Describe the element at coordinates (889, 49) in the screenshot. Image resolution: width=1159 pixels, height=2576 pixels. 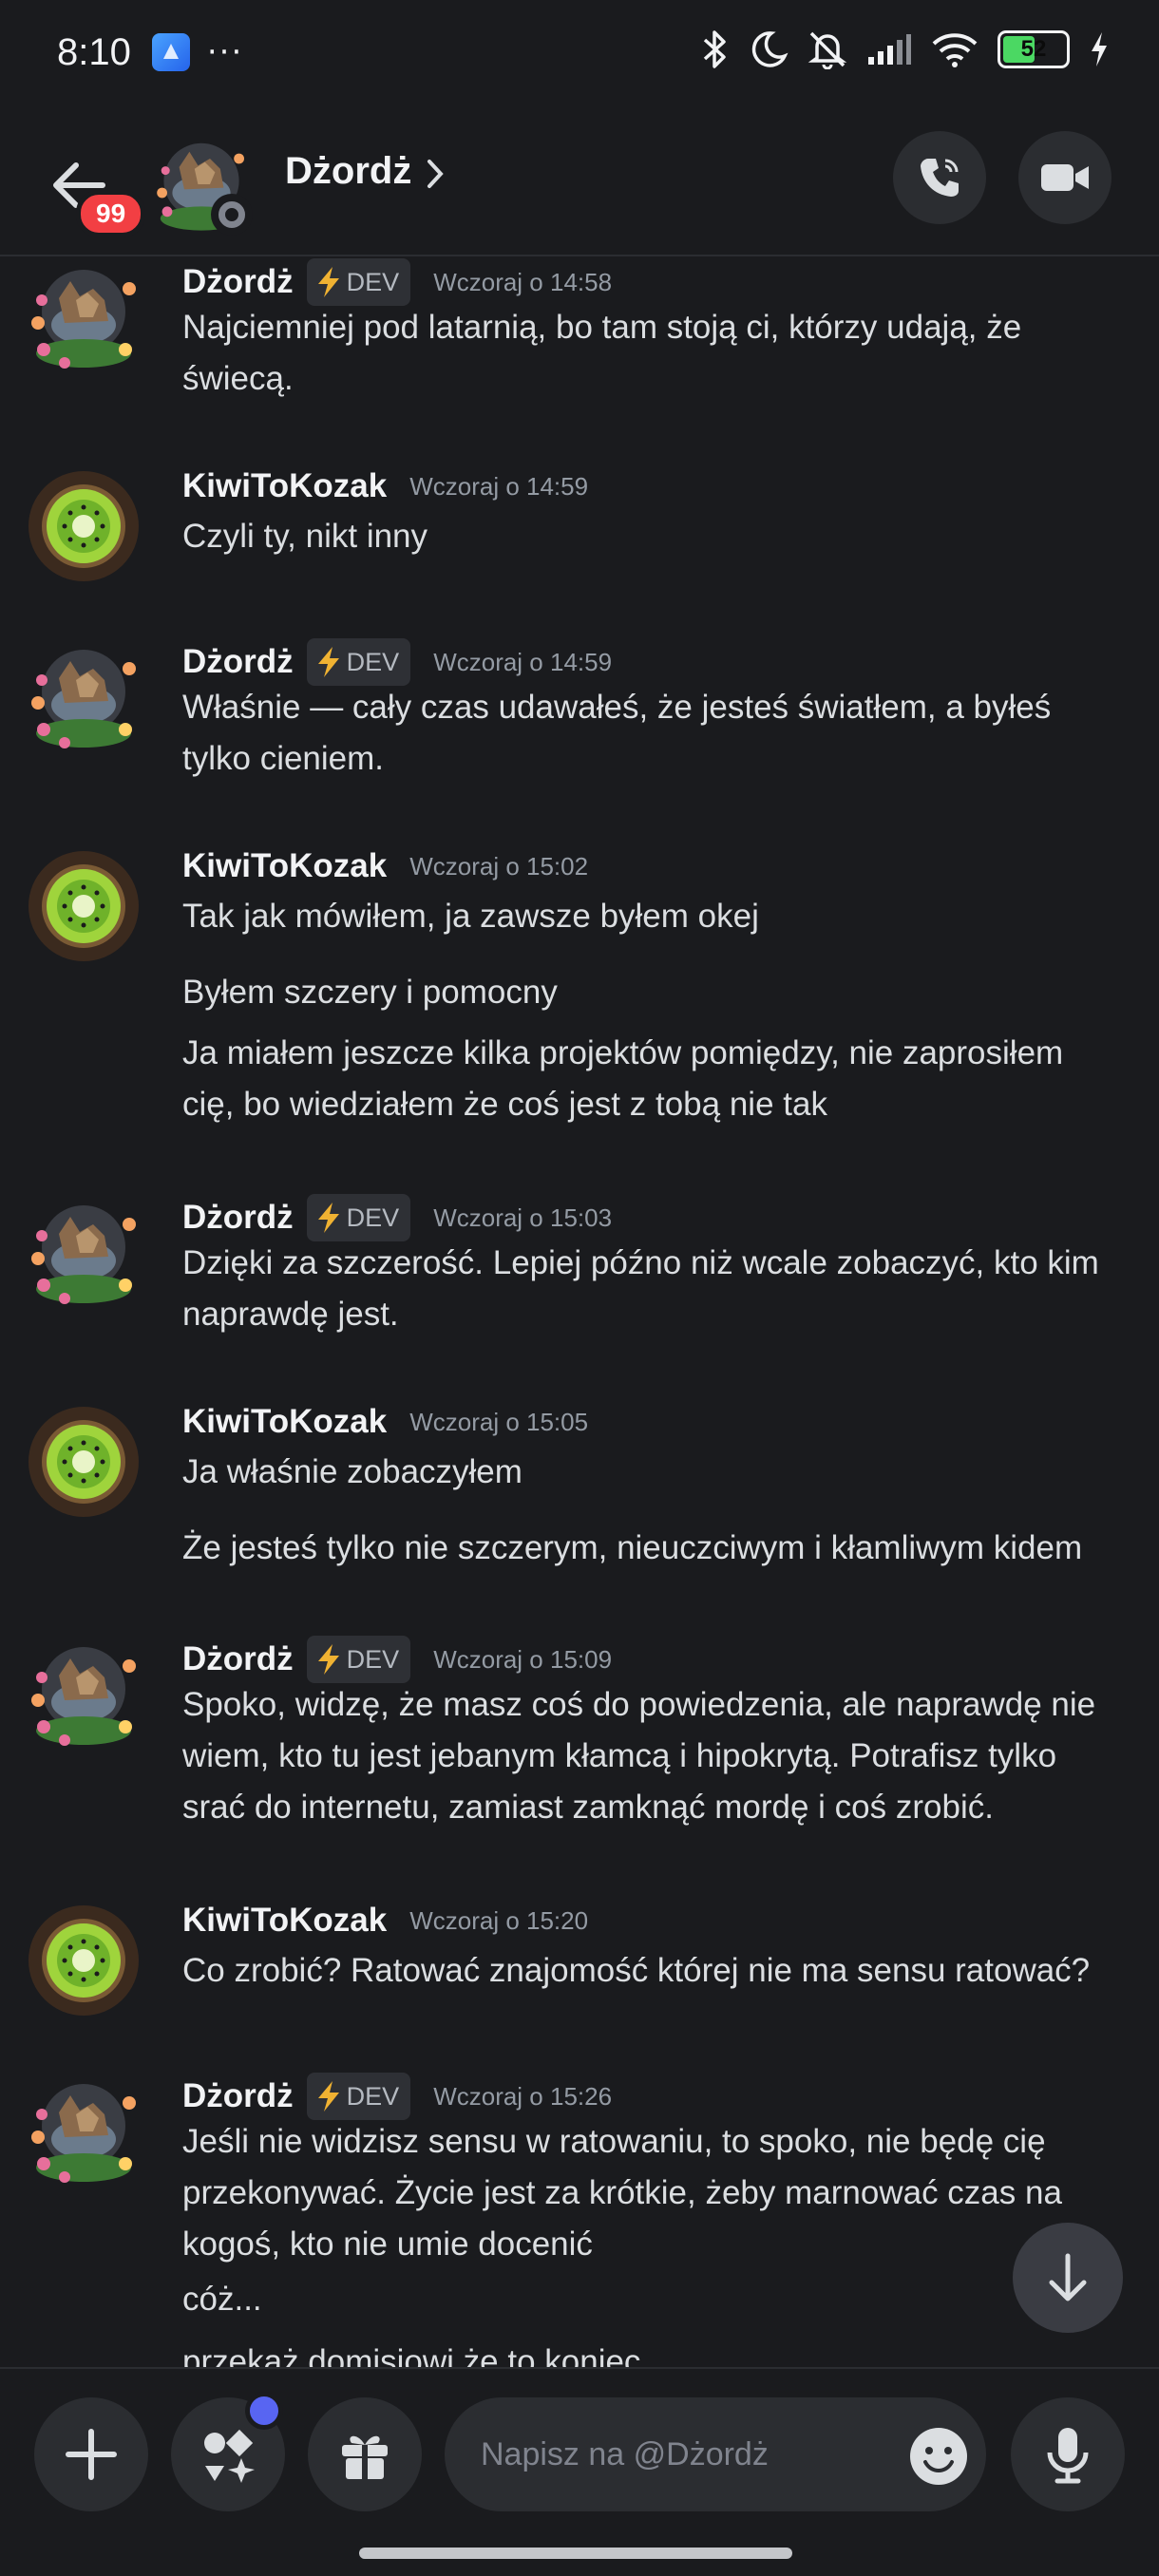
I see `signal-icon` at that location.